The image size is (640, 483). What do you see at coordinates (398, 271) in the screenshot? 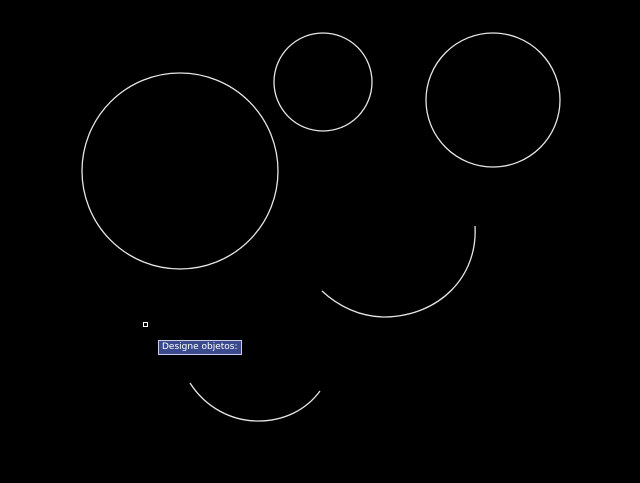
I see `arc-right` at bounding box center [398, 271].